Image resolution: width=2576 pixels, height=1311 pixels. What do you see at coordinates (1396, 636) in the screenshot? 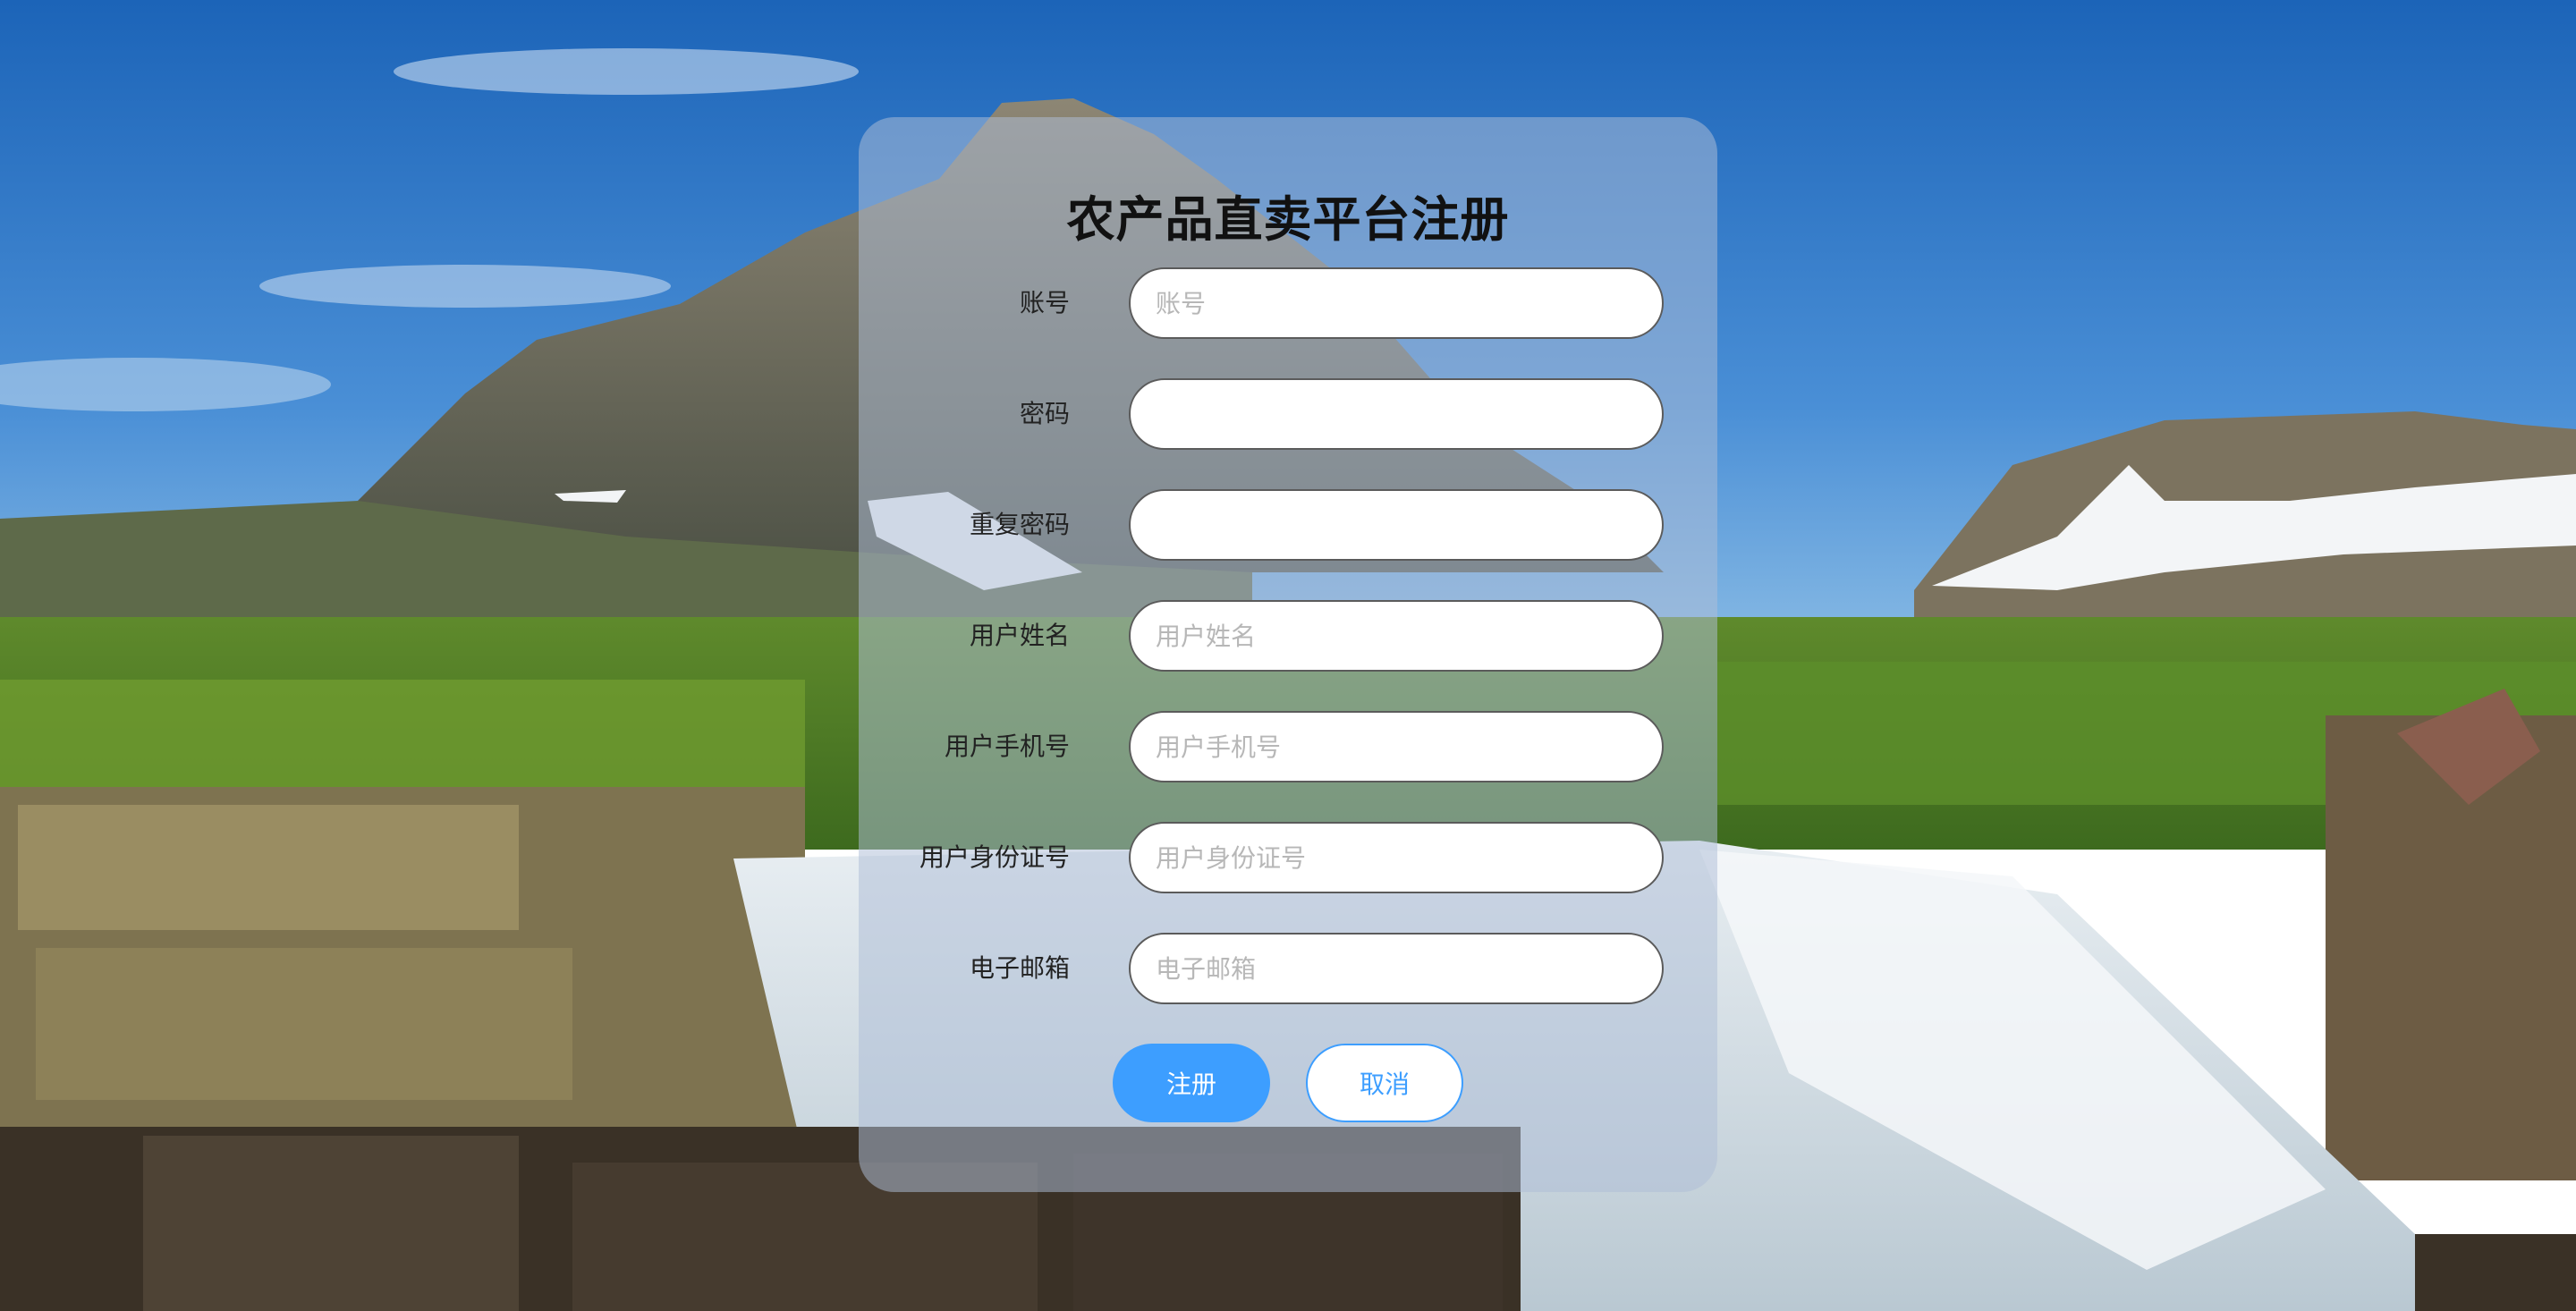
I see `user-name-input` at bounding box center [1396, 636].